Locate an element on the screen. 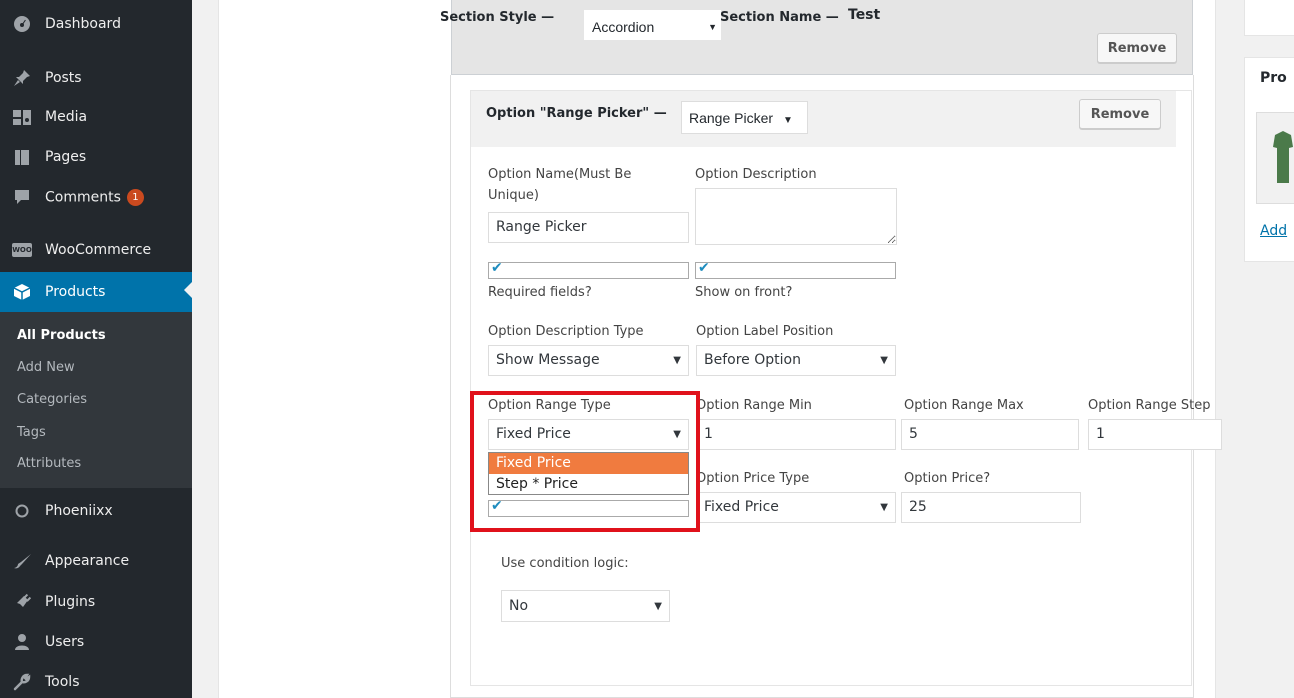 The height and width of the screenshot is (698, 1294). option-type-select: Range Picker ▼ is located at coordinates (744, 117).